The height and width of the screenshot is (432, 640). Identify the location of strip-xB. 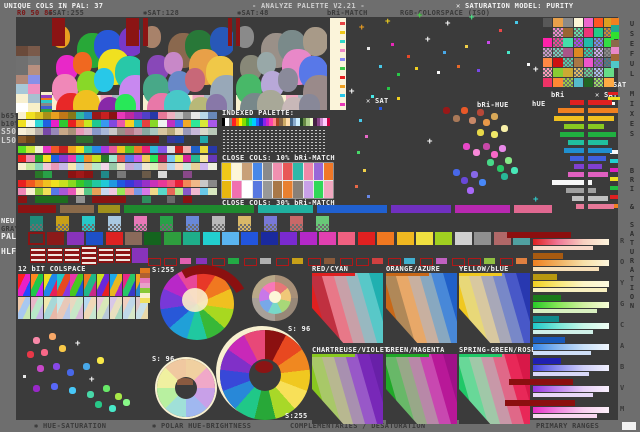
(117, 158).